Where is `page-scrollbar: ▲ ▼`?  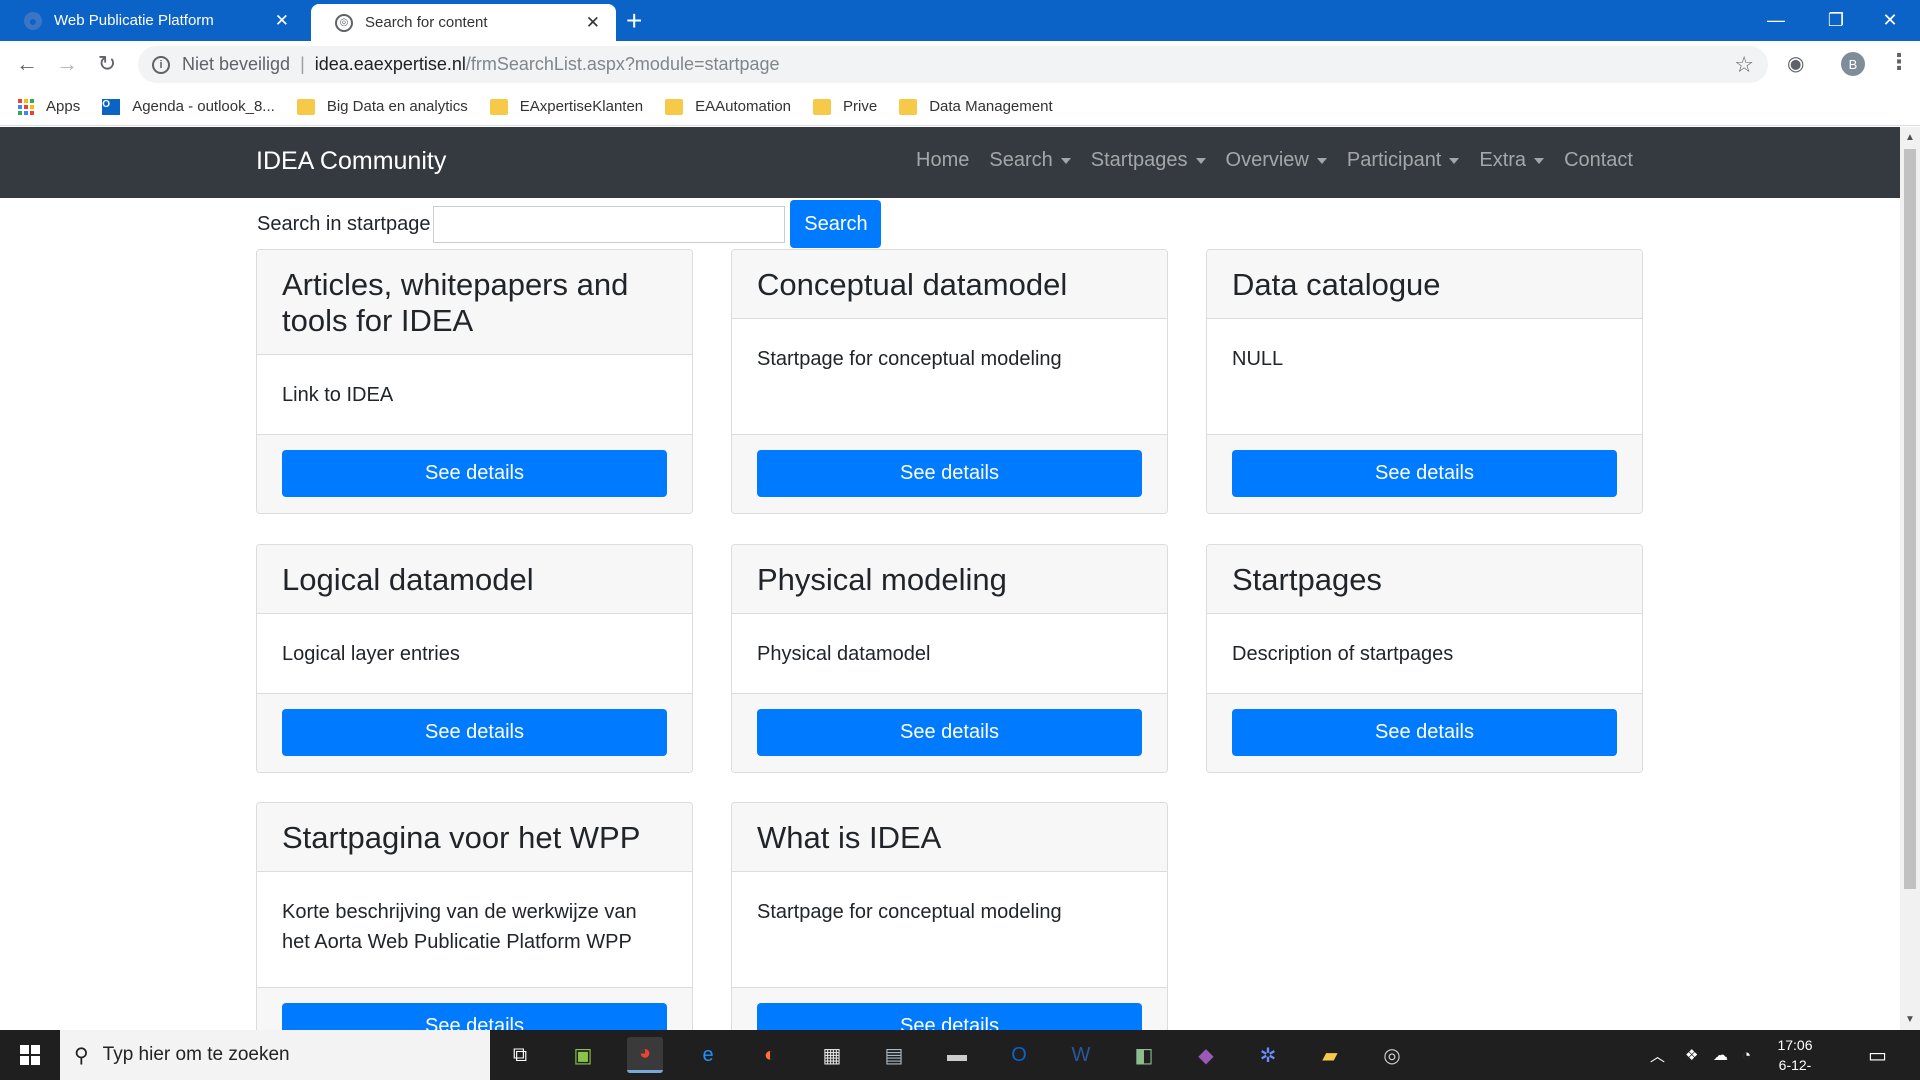 page-scrollbar: ▲ ▼ is located at coordinates (1910, 578).